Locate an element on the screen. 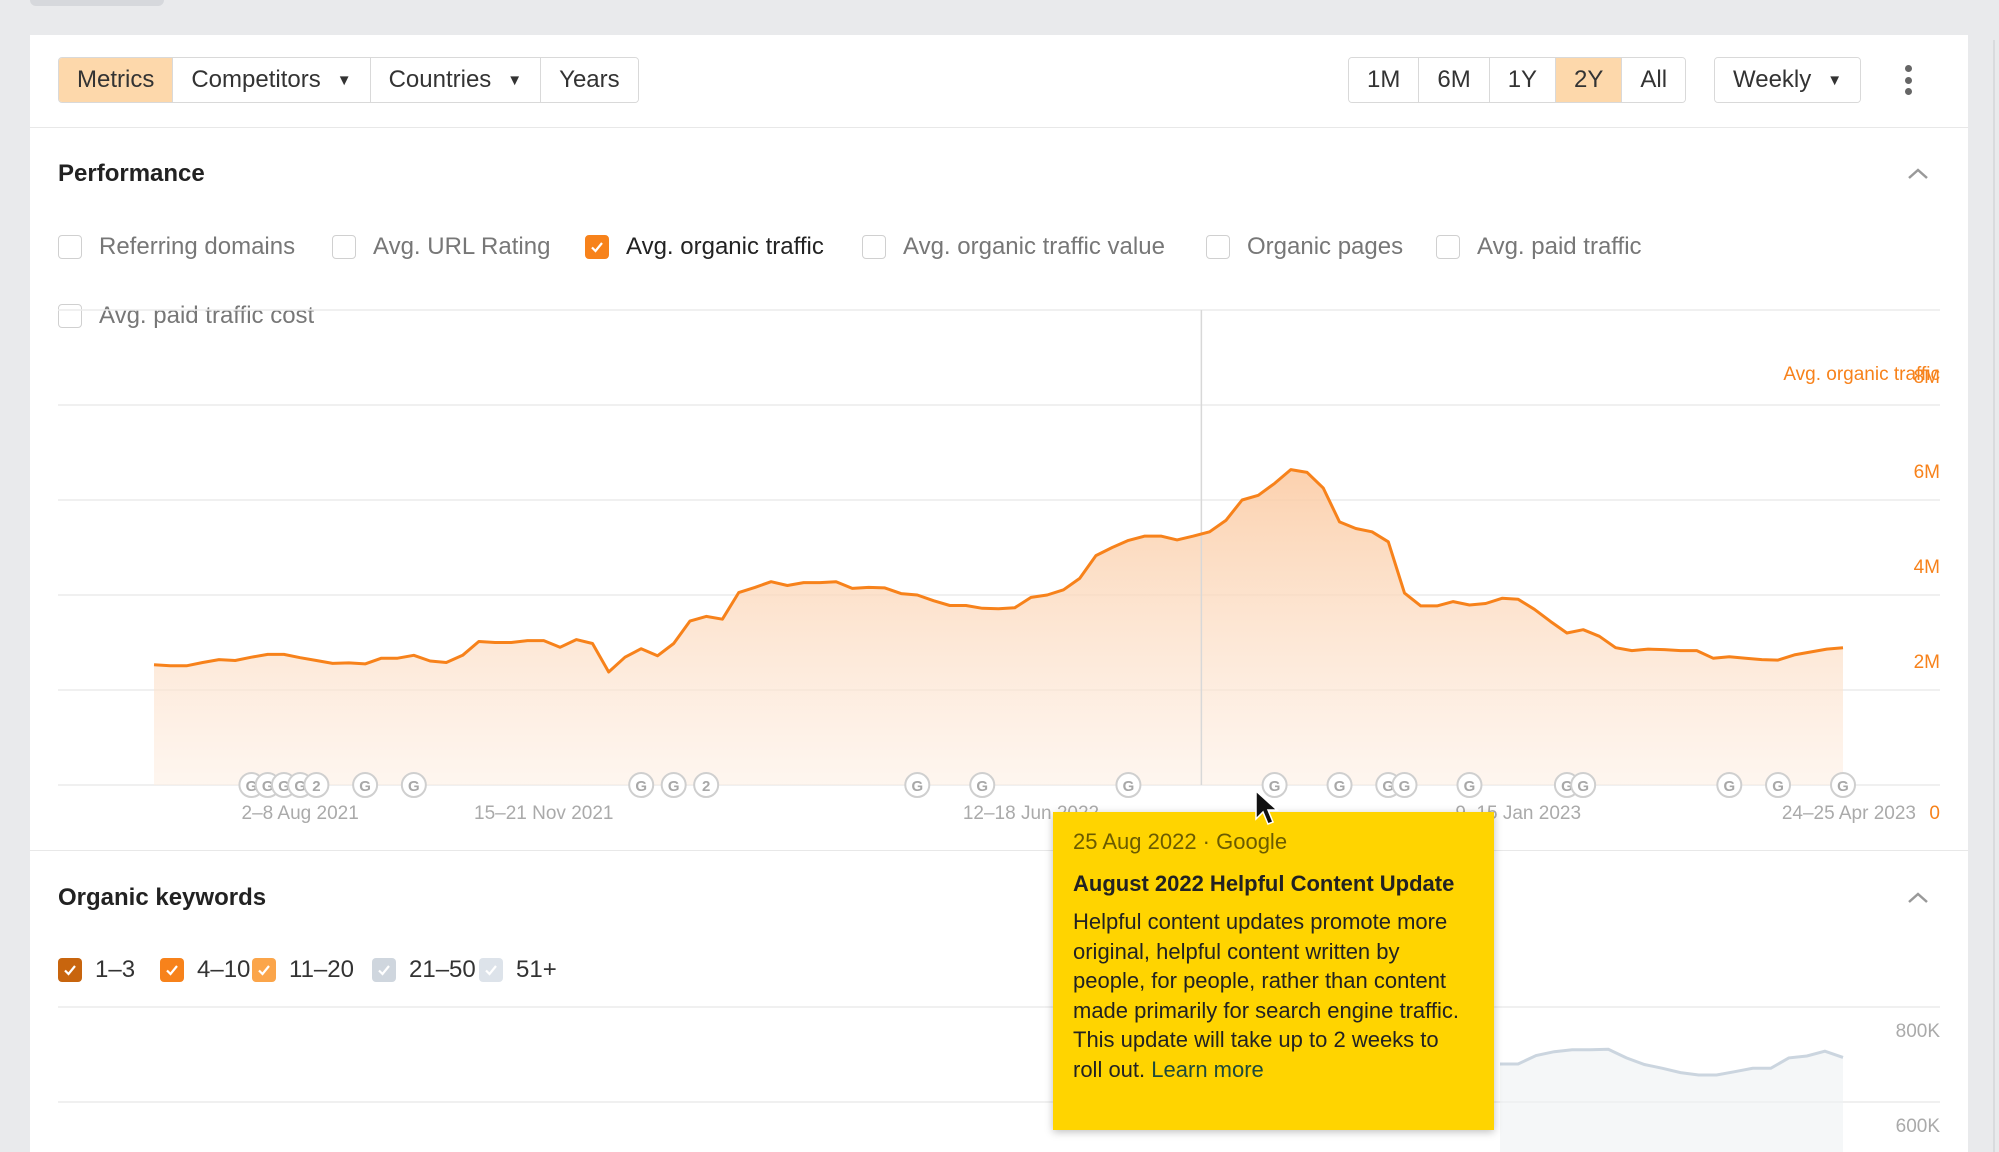 Image resolution: width=1999 pixels, height=1152 pixels. keyword-filter-label: 11–20 is located at coordinates (321, 969).